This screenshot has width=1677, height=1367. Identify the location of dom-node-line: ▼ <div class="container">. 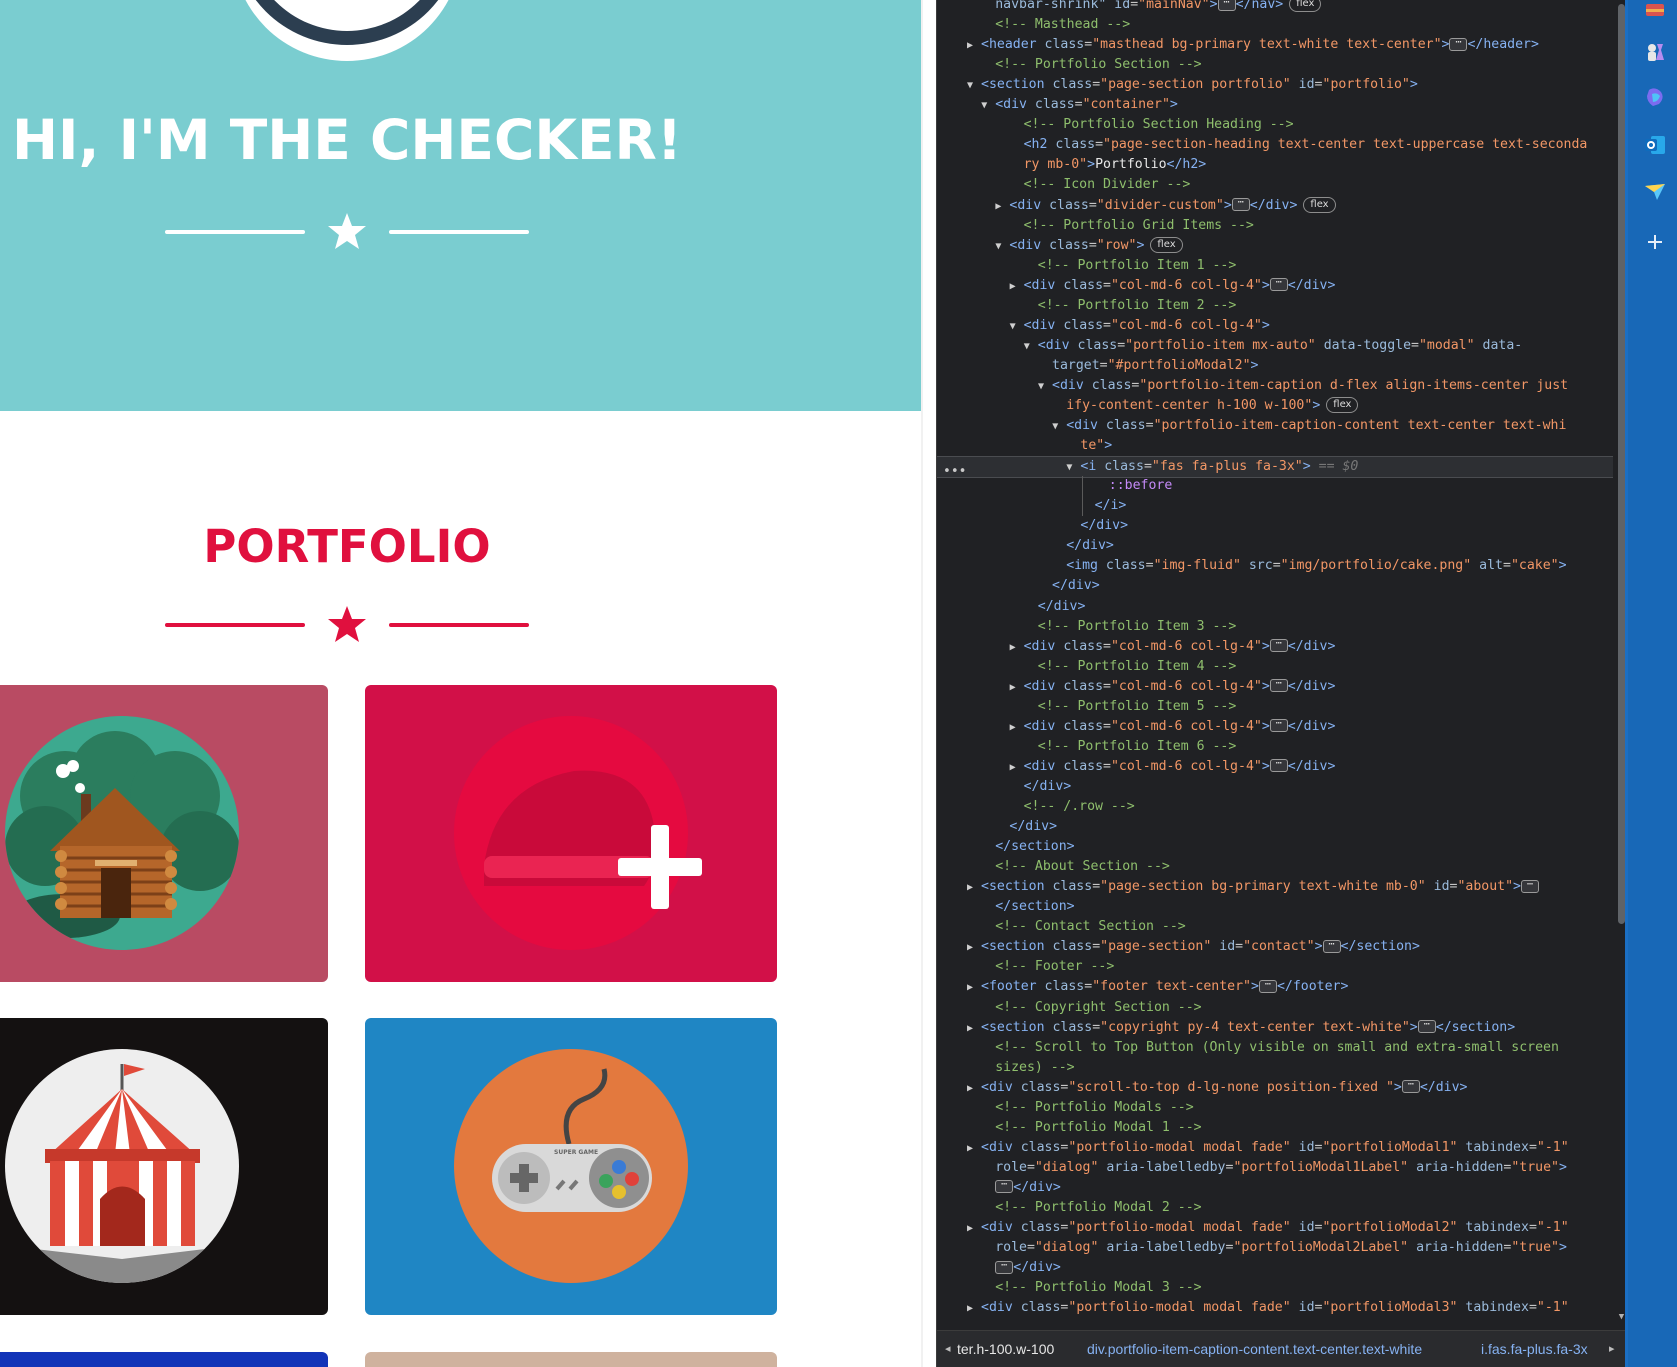
(1057, 105).